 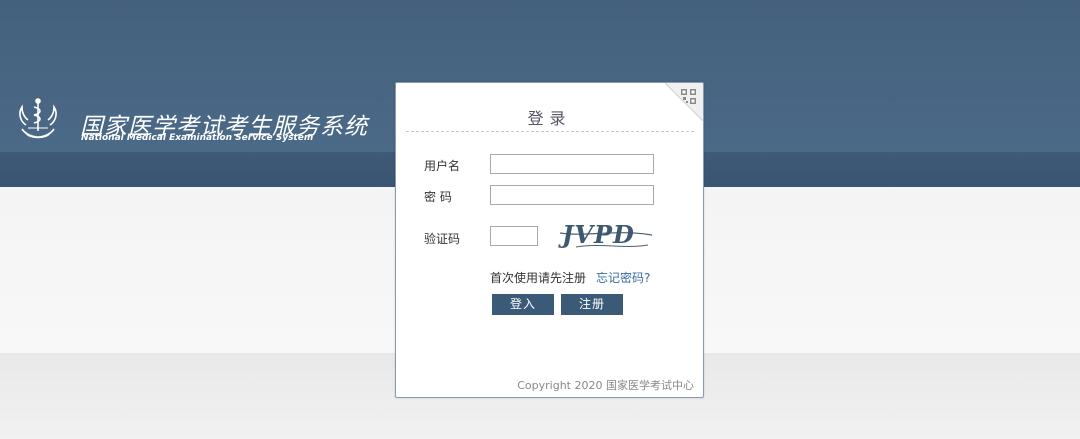 What do you see at coordinates (572, 195) in the screenshot?
I see `password-input` at bounding box center [572, 195].